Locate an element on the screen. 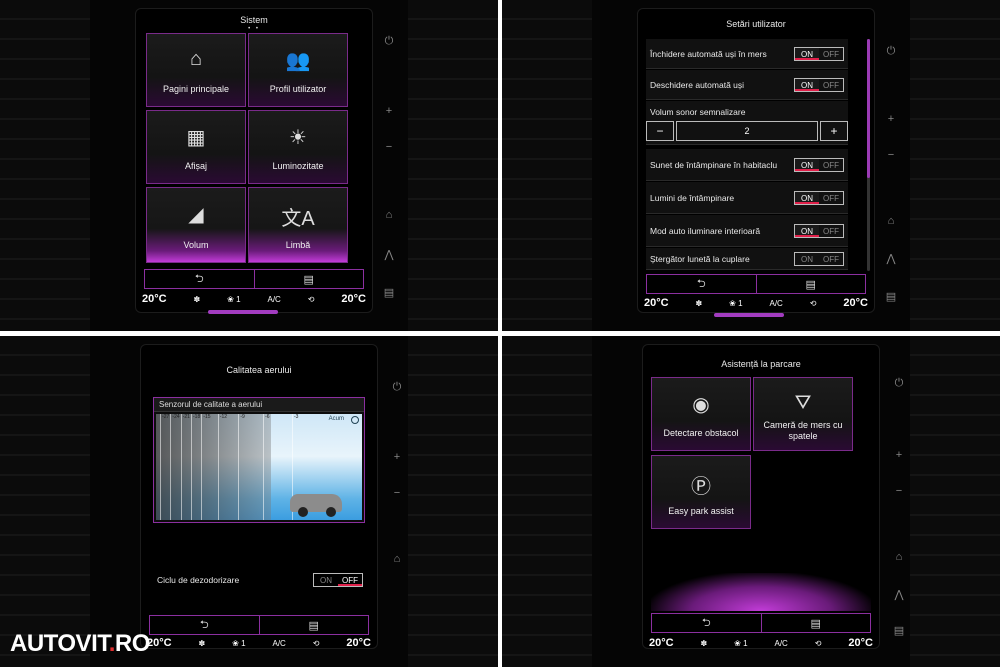 The height and width of the screenshot is (667, 1000). volume-value: 2 is located at coordinates (747, 131).